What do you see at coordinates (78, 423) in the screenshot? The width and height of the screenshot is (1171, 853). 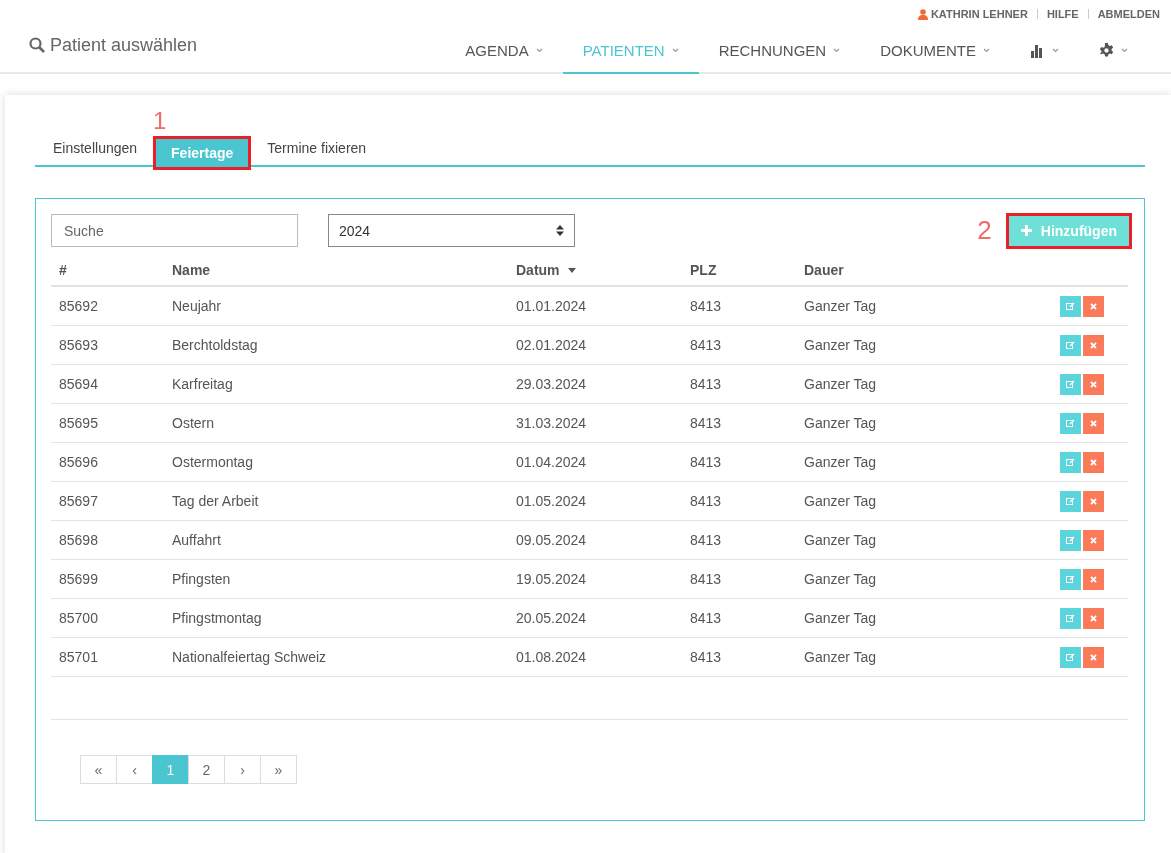 I see `table-cell: 85695` at bounding box center [78, 423].